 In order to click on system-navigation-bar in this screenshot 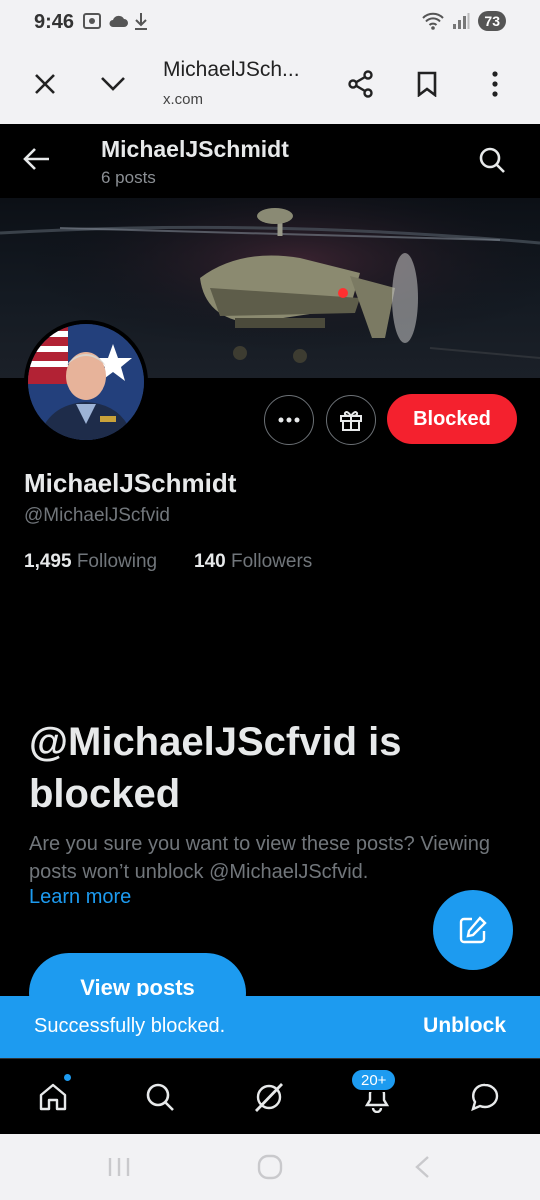, I will do `click(270, 1167)`.